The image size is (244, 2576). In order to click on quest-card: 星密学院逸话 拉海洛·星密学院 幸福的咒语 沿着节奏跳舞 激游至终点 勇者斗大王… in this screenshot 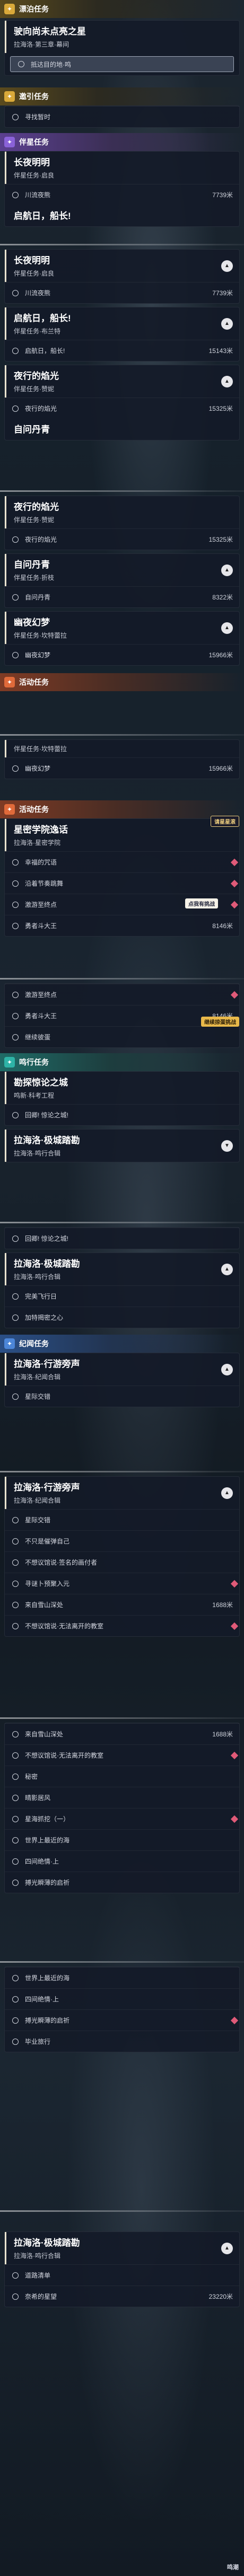, I will do `click(122, 876)`.